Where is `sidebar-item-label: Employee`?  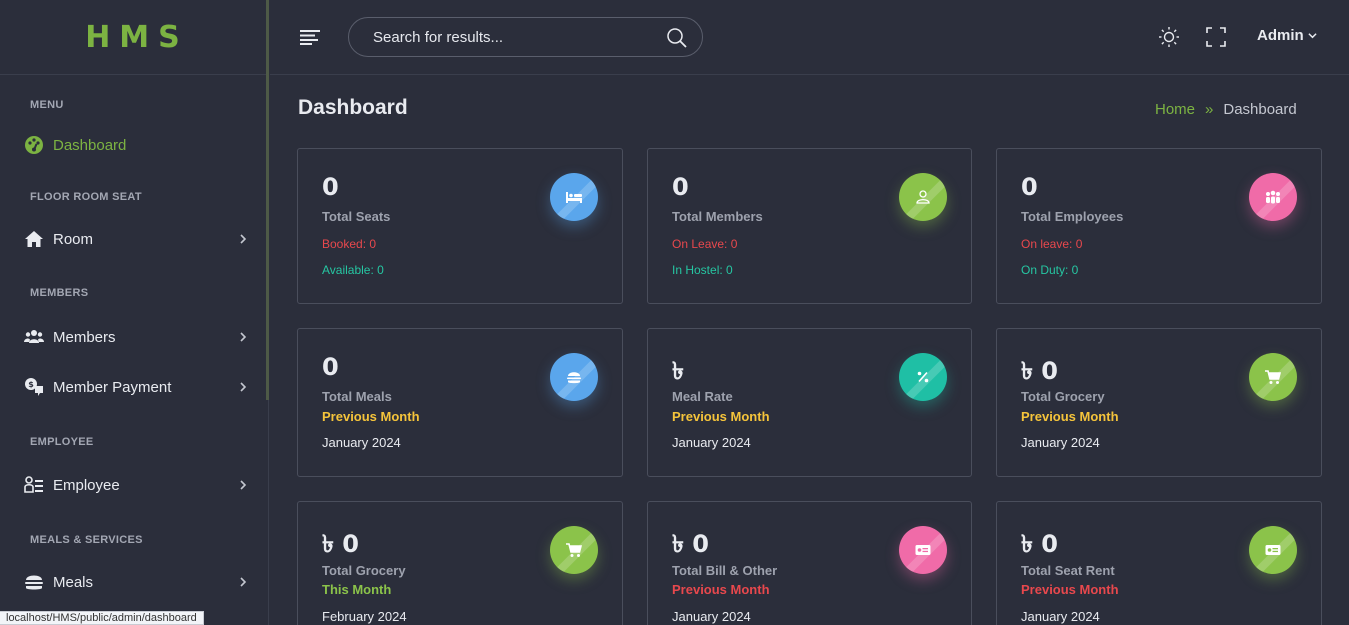
sidebar-item-label: Employee is located at coordinates (86, 485).